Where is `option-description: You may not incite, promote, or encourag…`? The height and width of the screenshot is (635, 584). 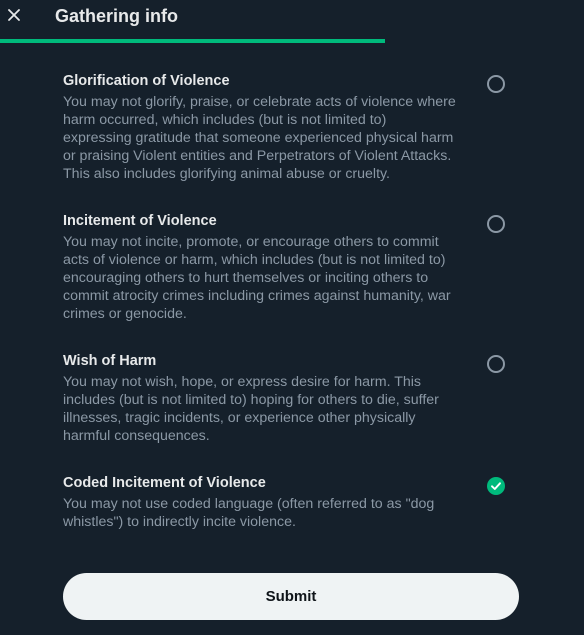 option-description: You may not incite, promote, or encourag… is located at coordinates (257, 278).